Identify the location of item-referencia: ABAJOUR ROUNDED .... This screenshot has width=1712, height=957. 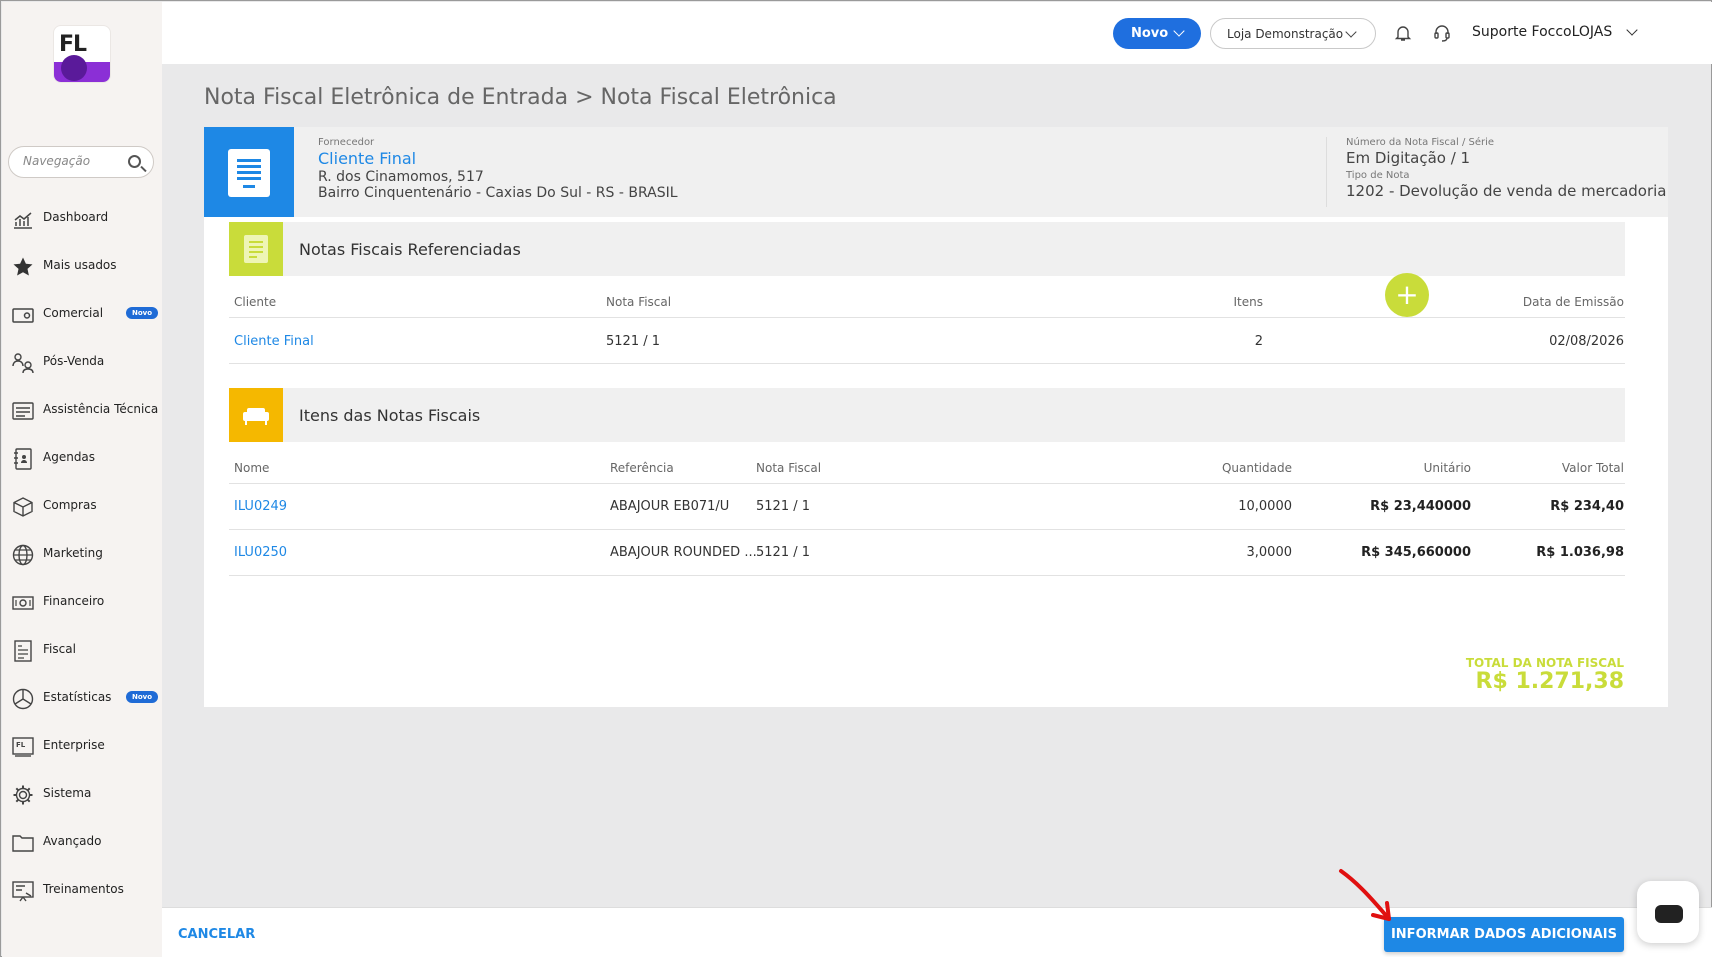
(683, 552).